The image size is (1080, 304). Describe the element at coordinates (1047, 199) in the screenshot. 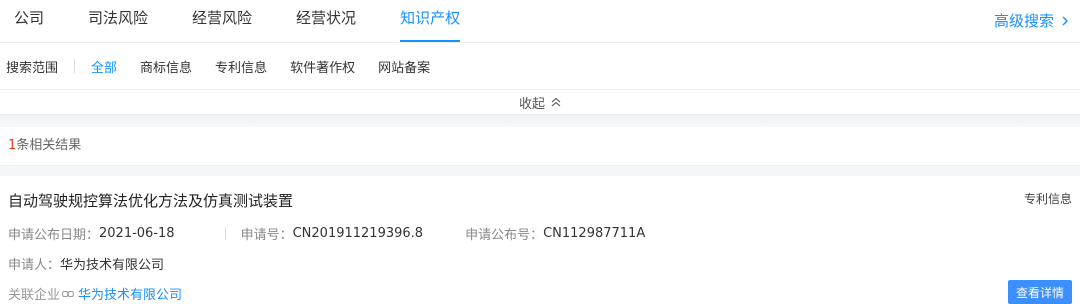

I see `result-type-badge: 专利信息` at that location.